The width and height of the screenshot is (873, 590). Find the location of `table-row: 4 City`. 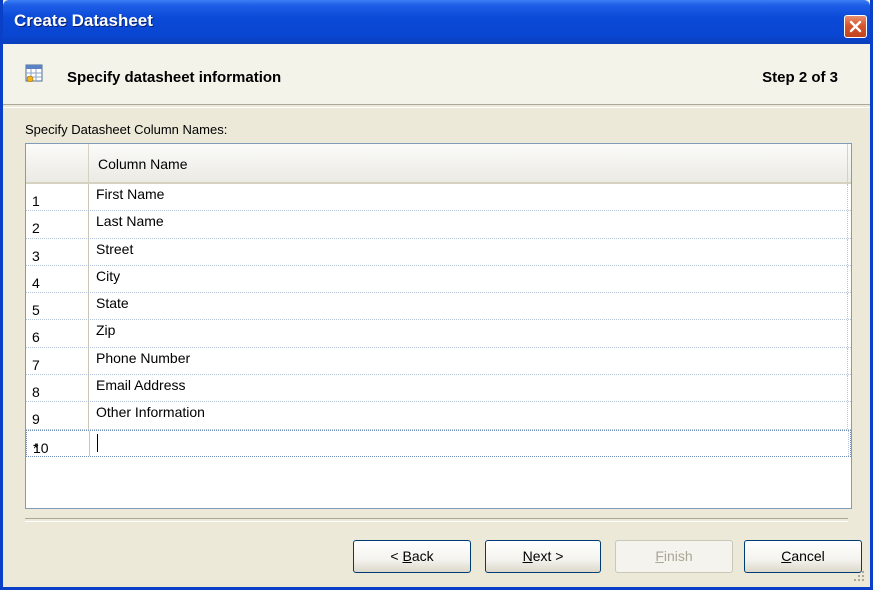

table-row: 4 City is located at coordinates (438, 279).